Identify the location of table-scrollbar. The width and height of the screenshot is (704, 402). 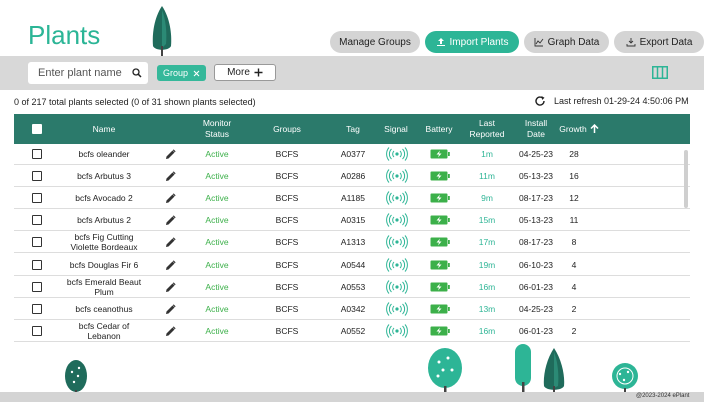
(686, 179).